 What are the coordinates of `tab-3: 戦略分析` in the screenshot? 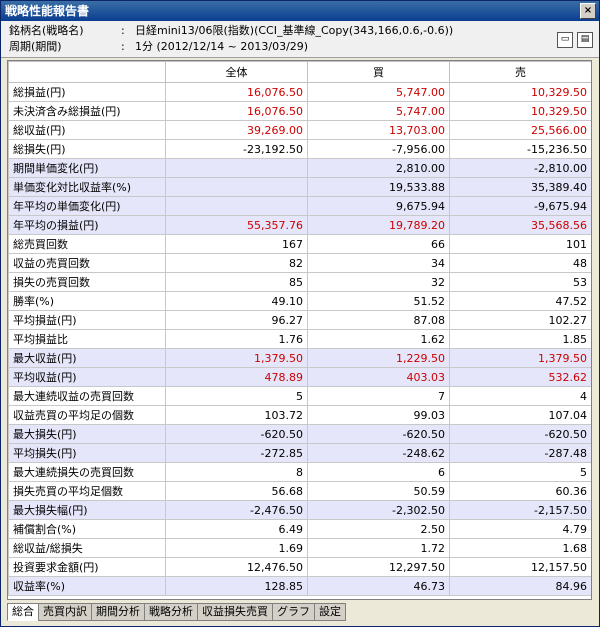 It's located at (171, 612).